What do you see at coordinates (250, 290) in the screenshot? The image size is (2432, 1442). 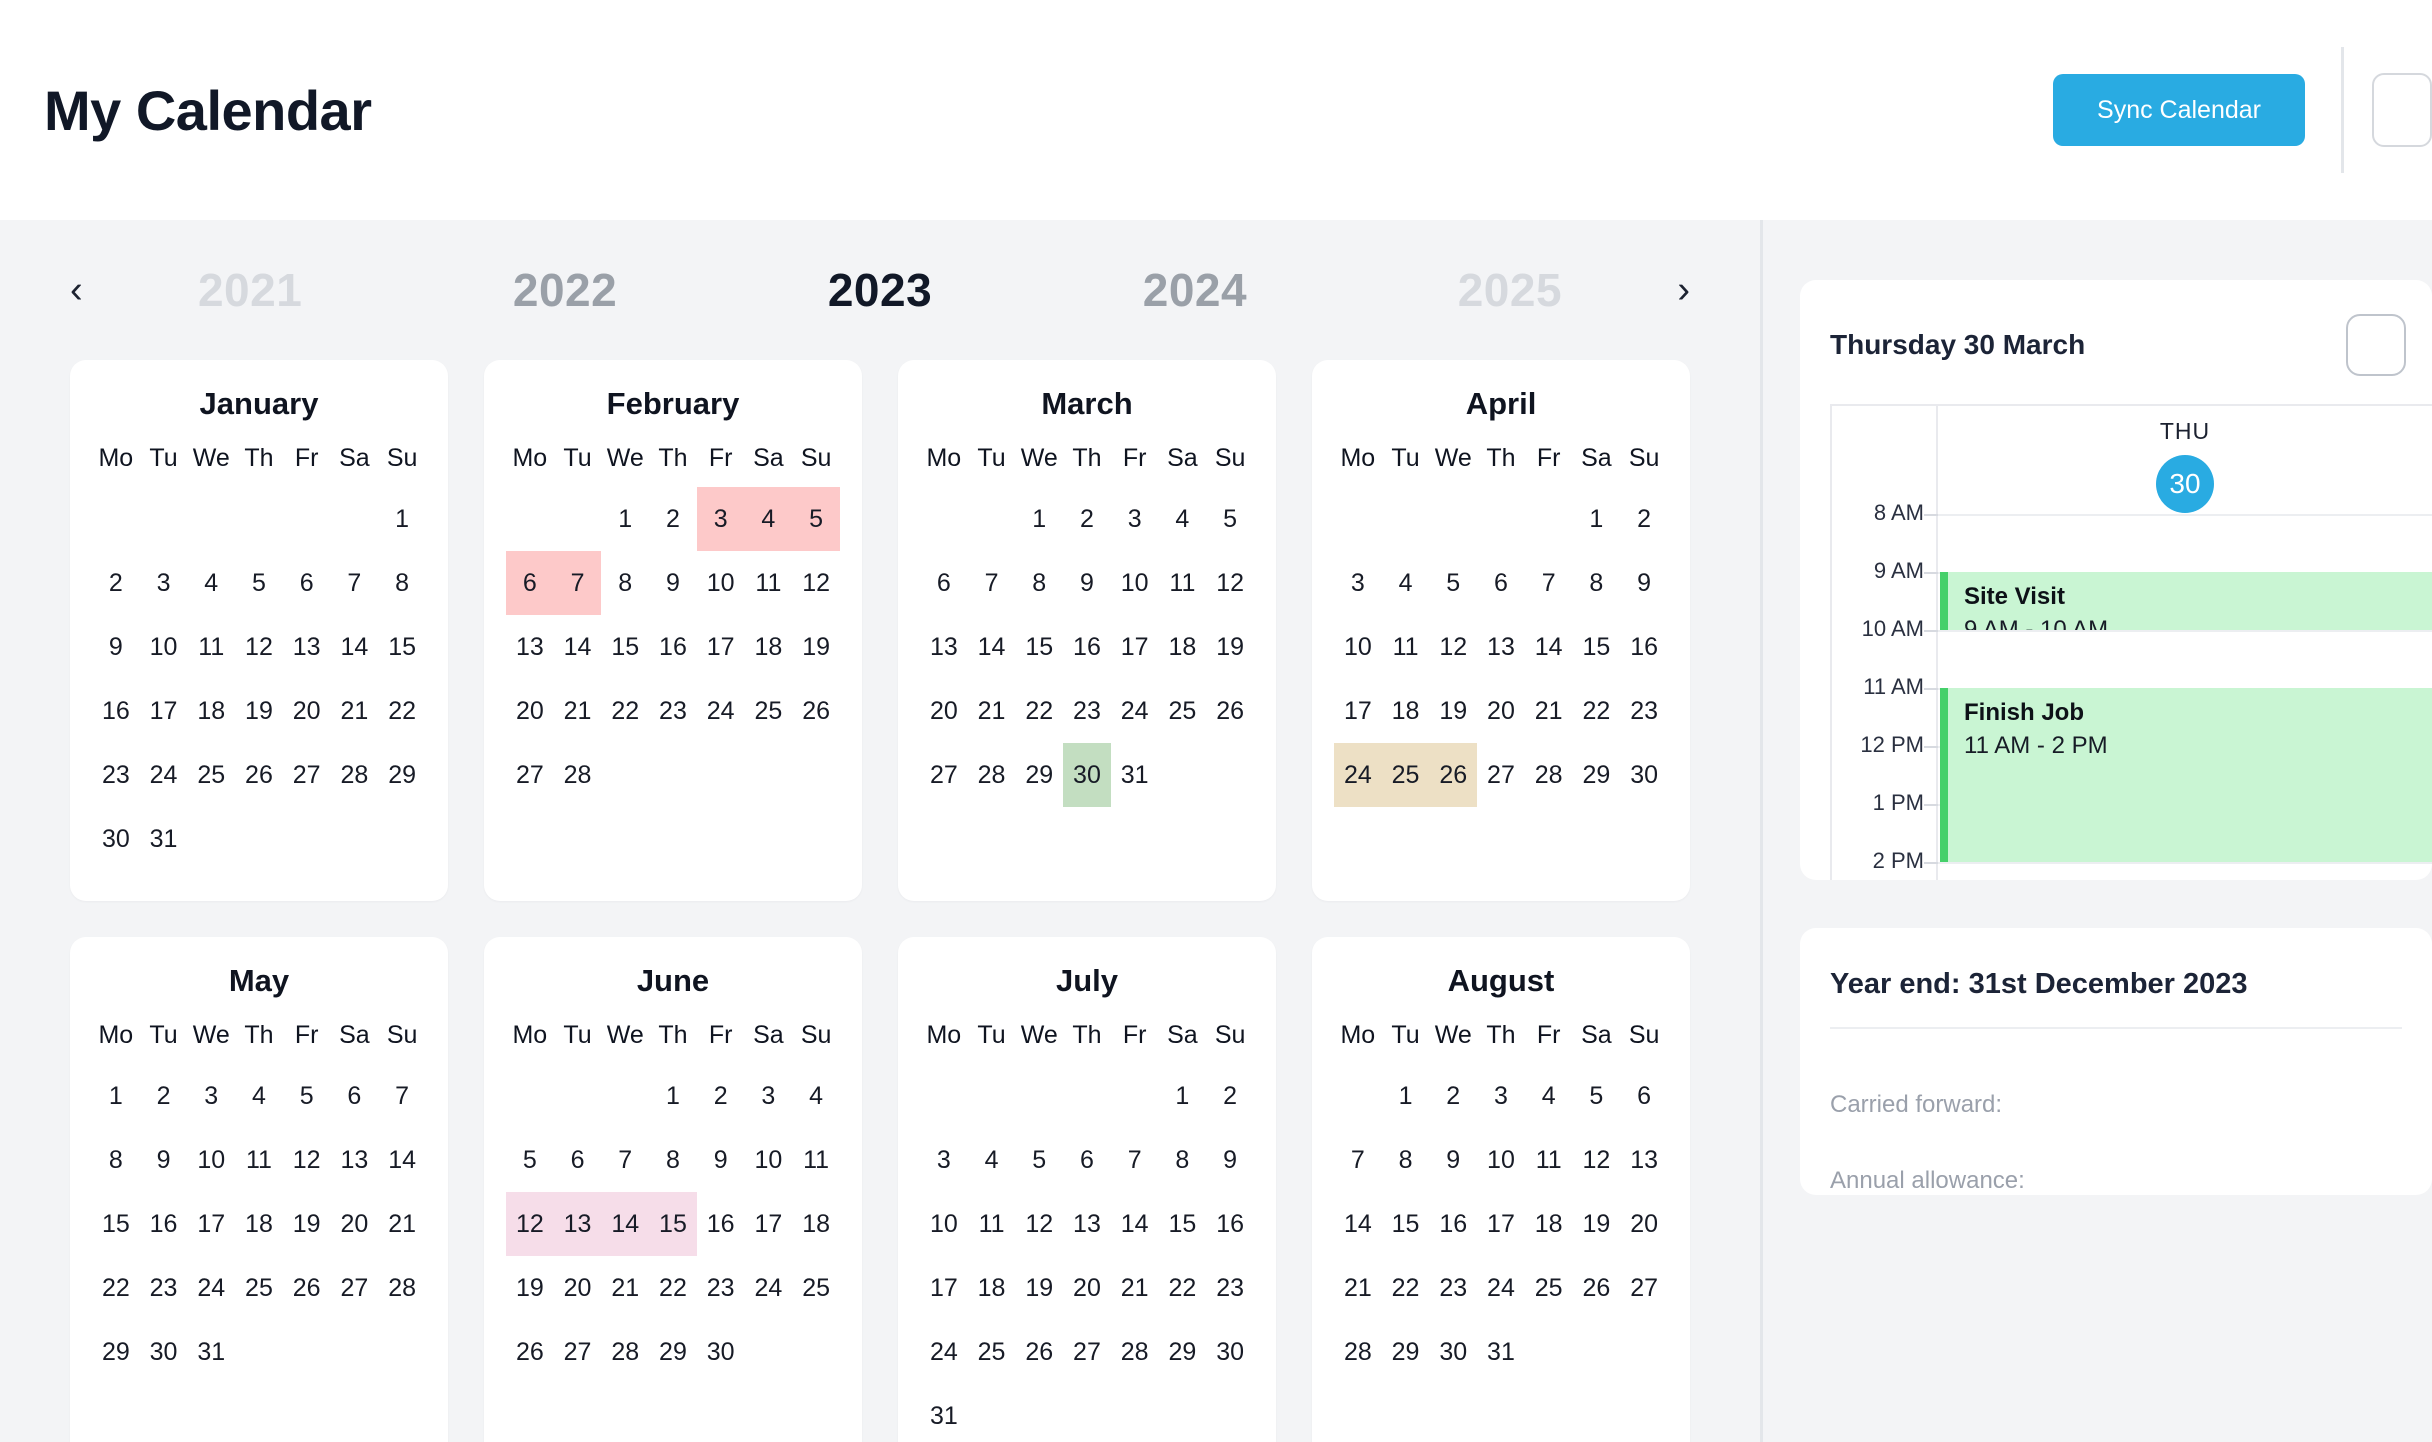 I see `year-item-2021: 2021` at bounding box center [250, 290].